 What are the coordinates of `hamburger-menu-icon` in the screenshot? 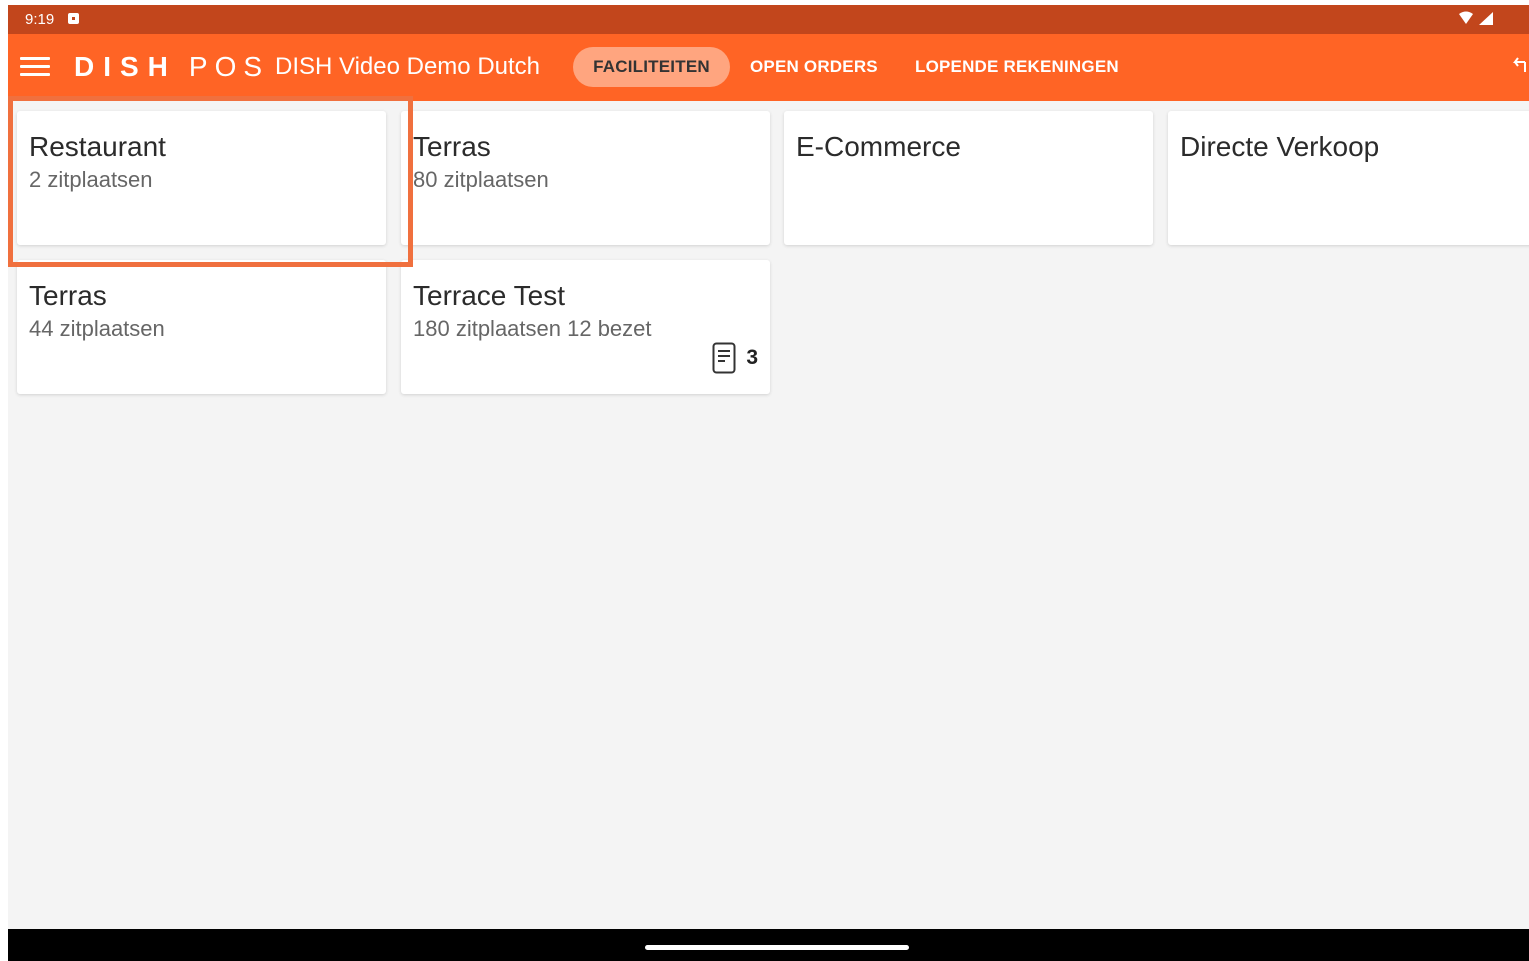 It's located at (35, 68).